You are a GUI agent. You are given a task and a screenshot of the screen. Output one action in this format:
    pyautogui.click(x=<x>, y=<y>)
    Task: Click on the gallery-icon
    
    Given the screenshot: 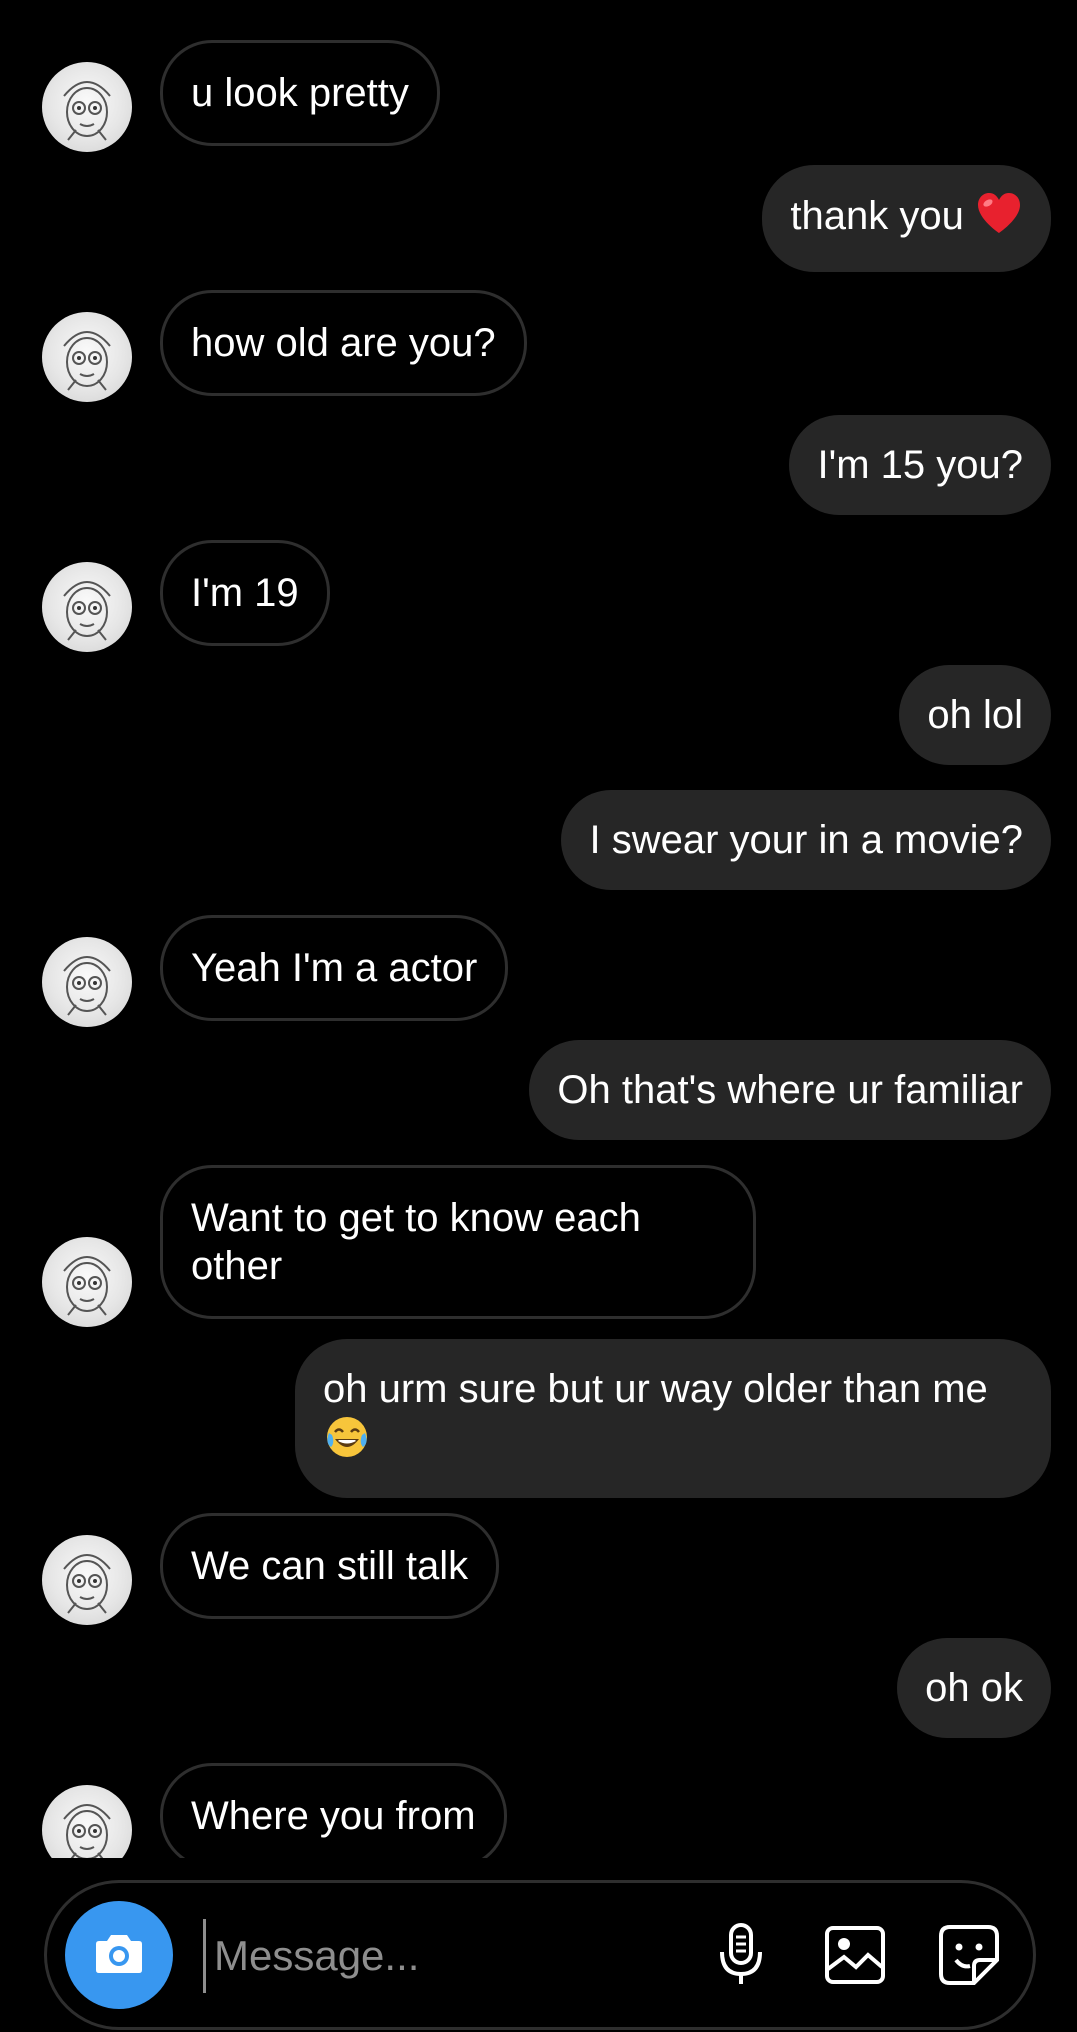 What is the action you would take?
    pyautogui.click(x=855, y=1957)
    